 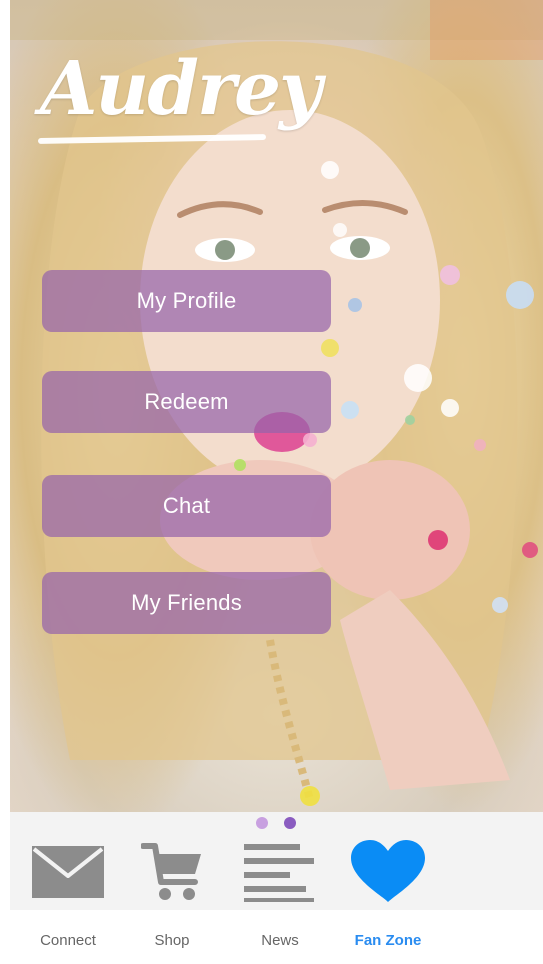 What do you see at coordinates (186, 603) in the screenshot?
I see `my-friends-button: My Friends` at bounding box center [186, 603].